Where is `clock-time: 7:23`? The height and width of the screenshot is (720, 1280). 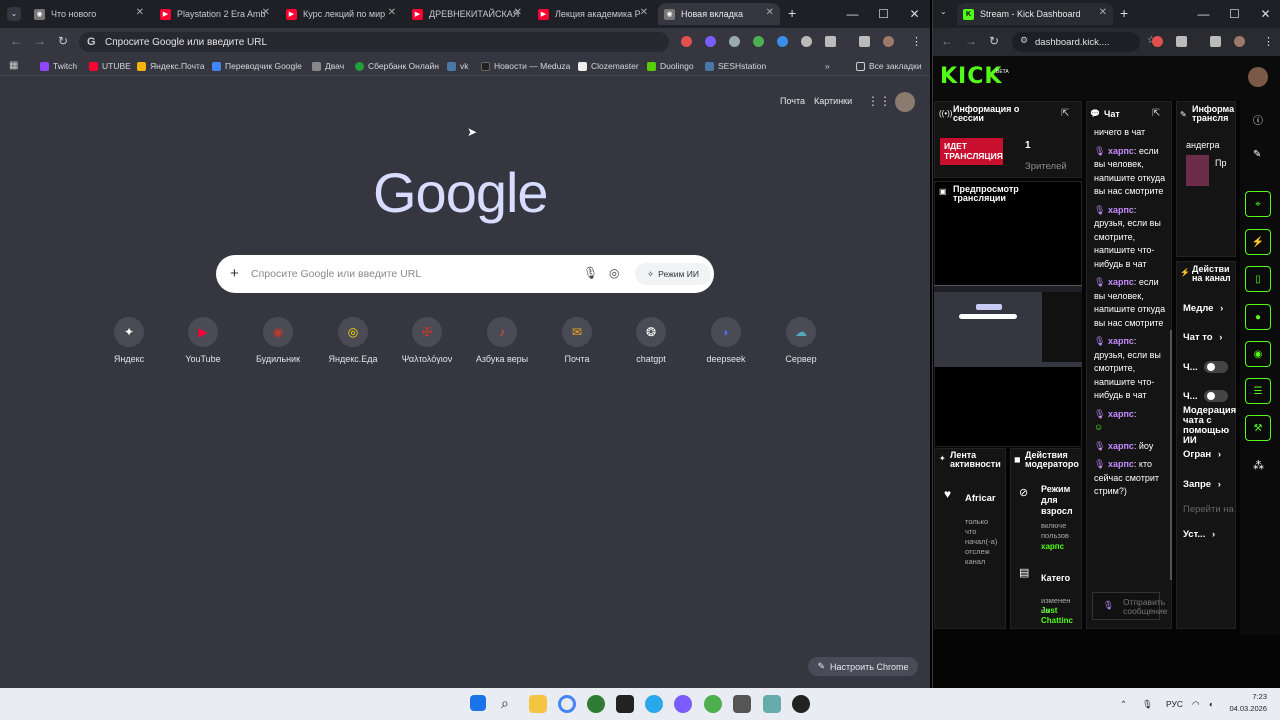
clock-time: 7:23 is located at coordinates (1245, 696).